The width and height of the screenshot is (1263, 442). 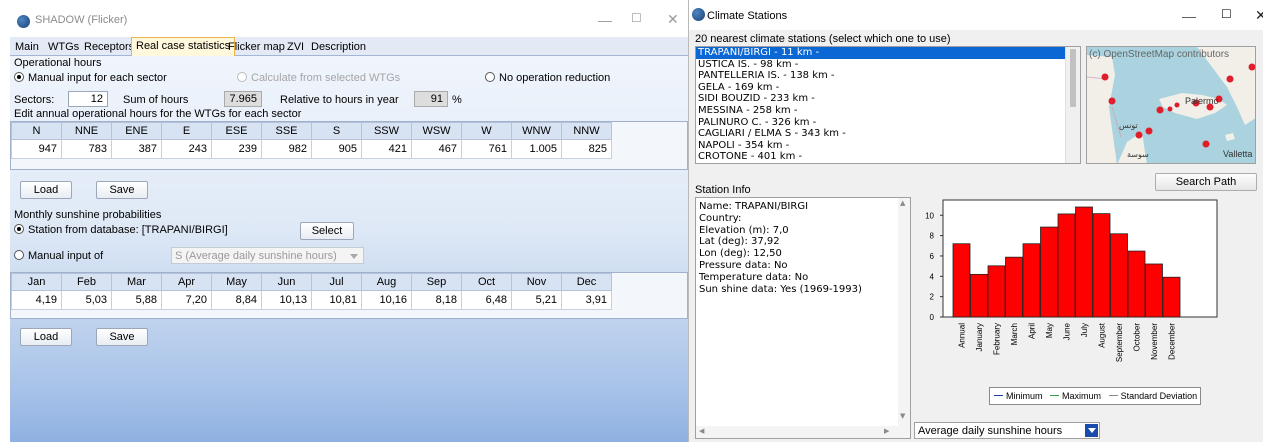 I want to click on month-header: Nov, so click(x=536, y=282).